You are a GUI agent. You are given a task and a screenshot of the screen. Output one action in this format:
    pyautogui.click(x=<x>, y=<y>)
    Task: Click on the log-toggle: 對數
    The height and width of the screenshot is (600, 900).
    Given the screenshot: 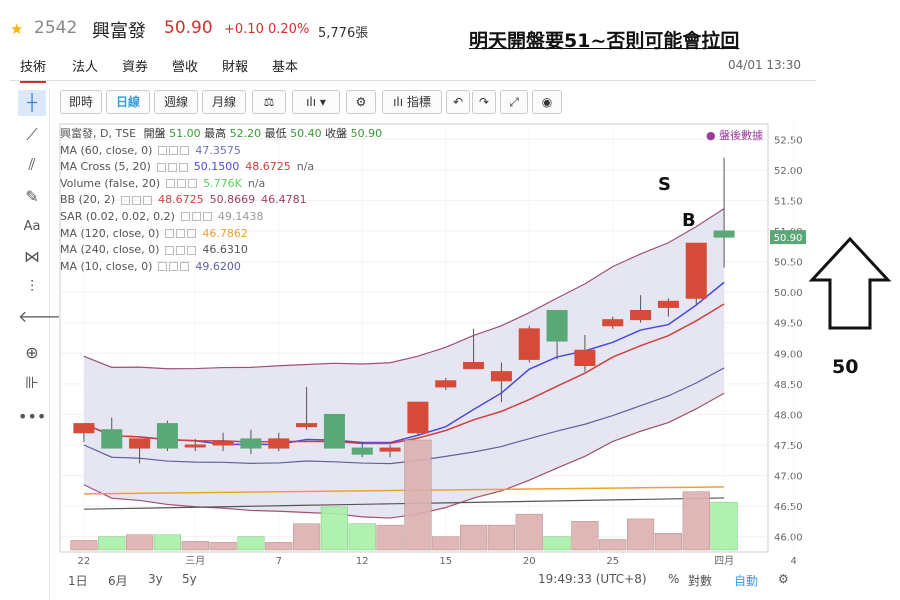 What is the action you would take?
    pyautogui.click(x=700, y=580)
    